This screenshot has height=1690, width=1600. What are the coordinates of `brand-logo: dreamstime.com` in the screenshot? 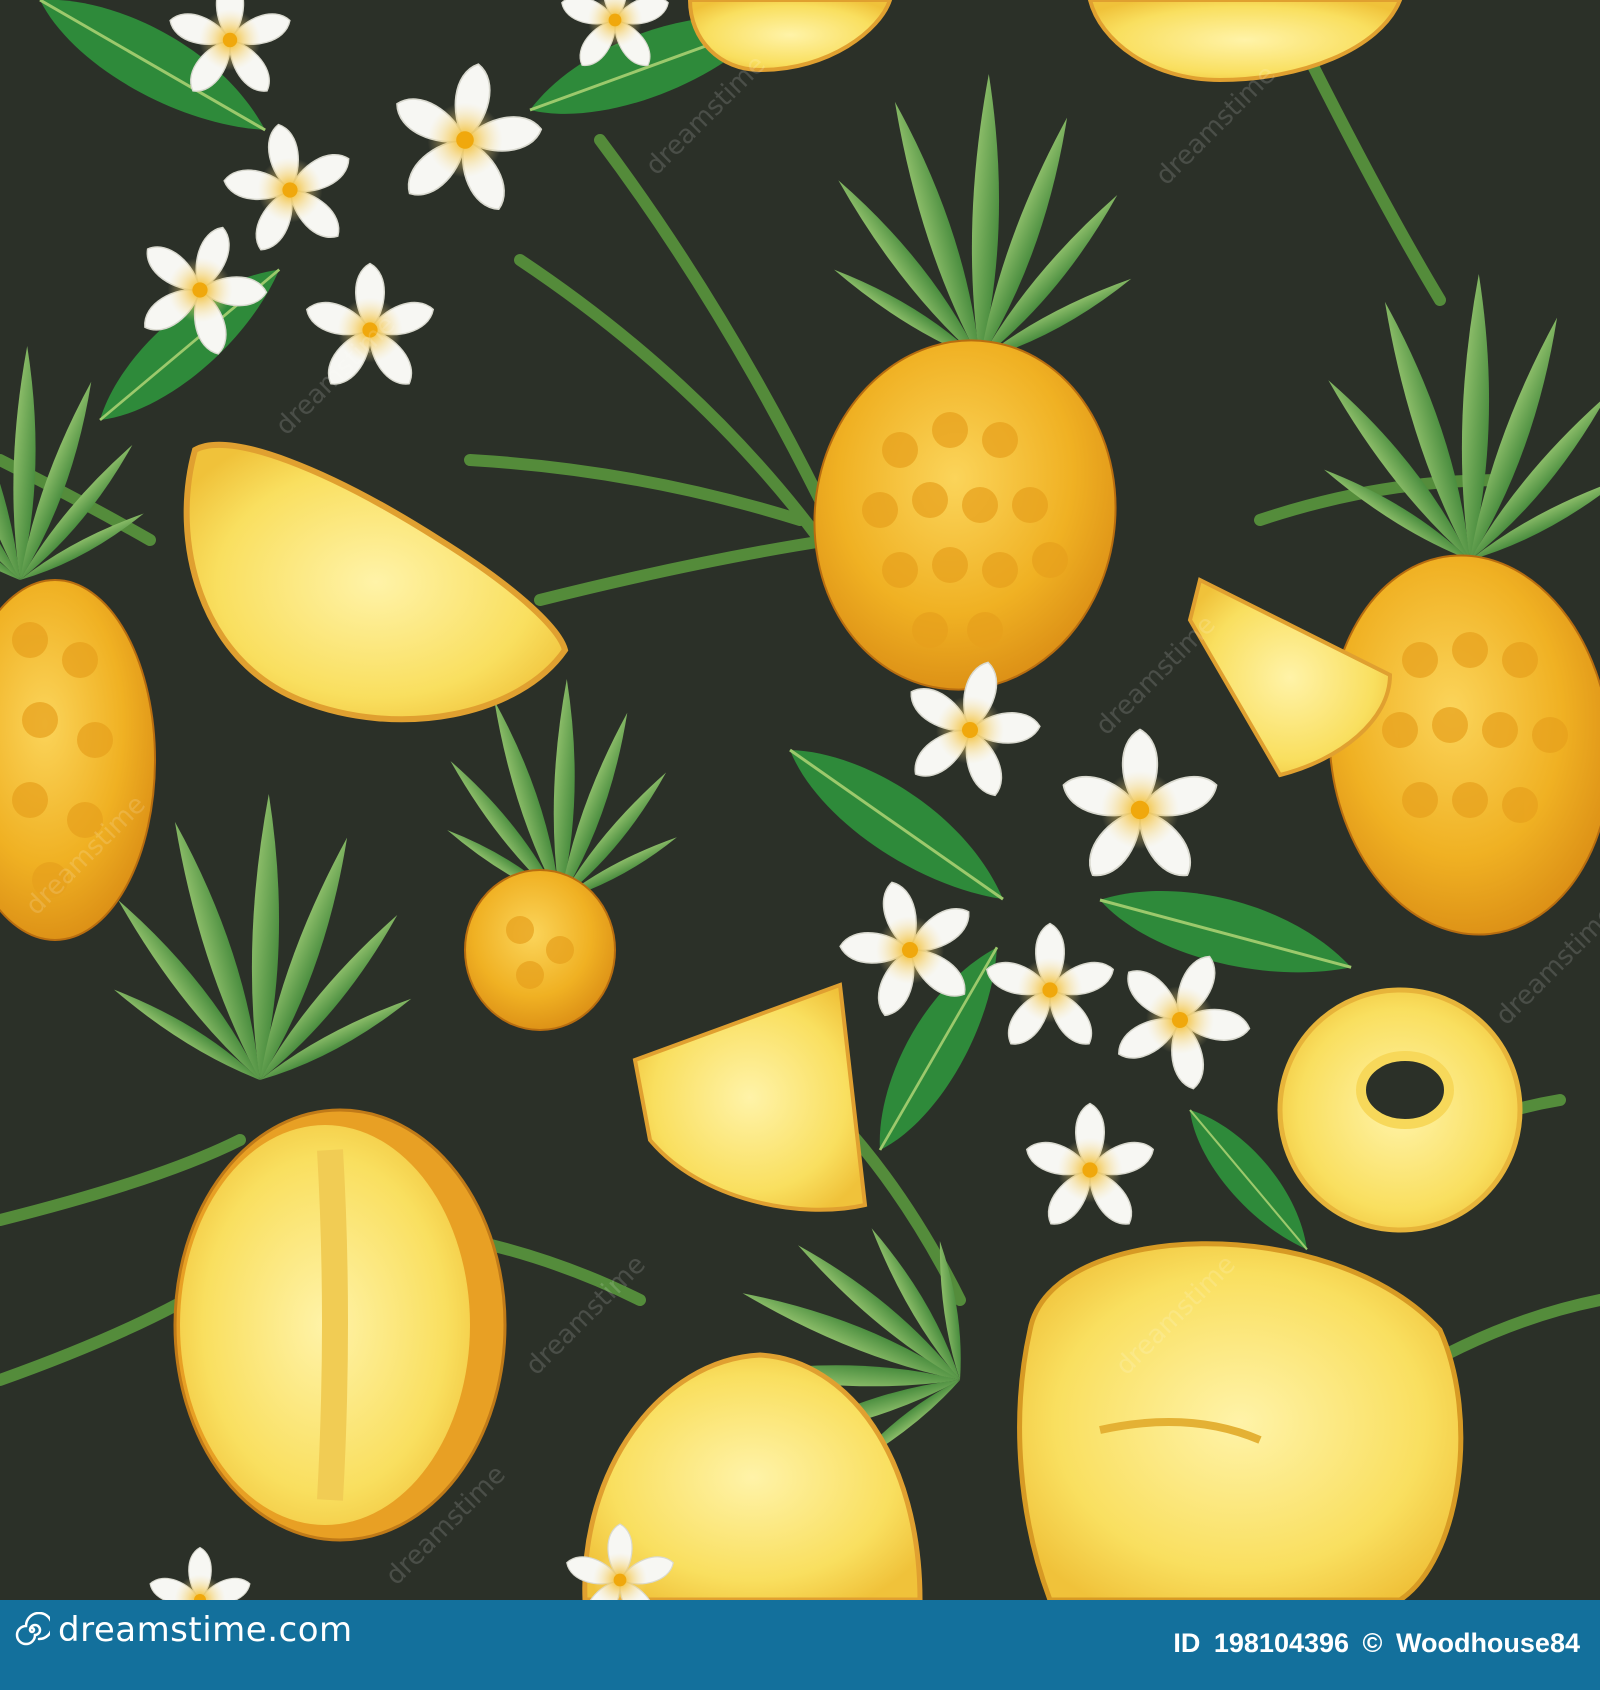 It's located at (183, 1630).